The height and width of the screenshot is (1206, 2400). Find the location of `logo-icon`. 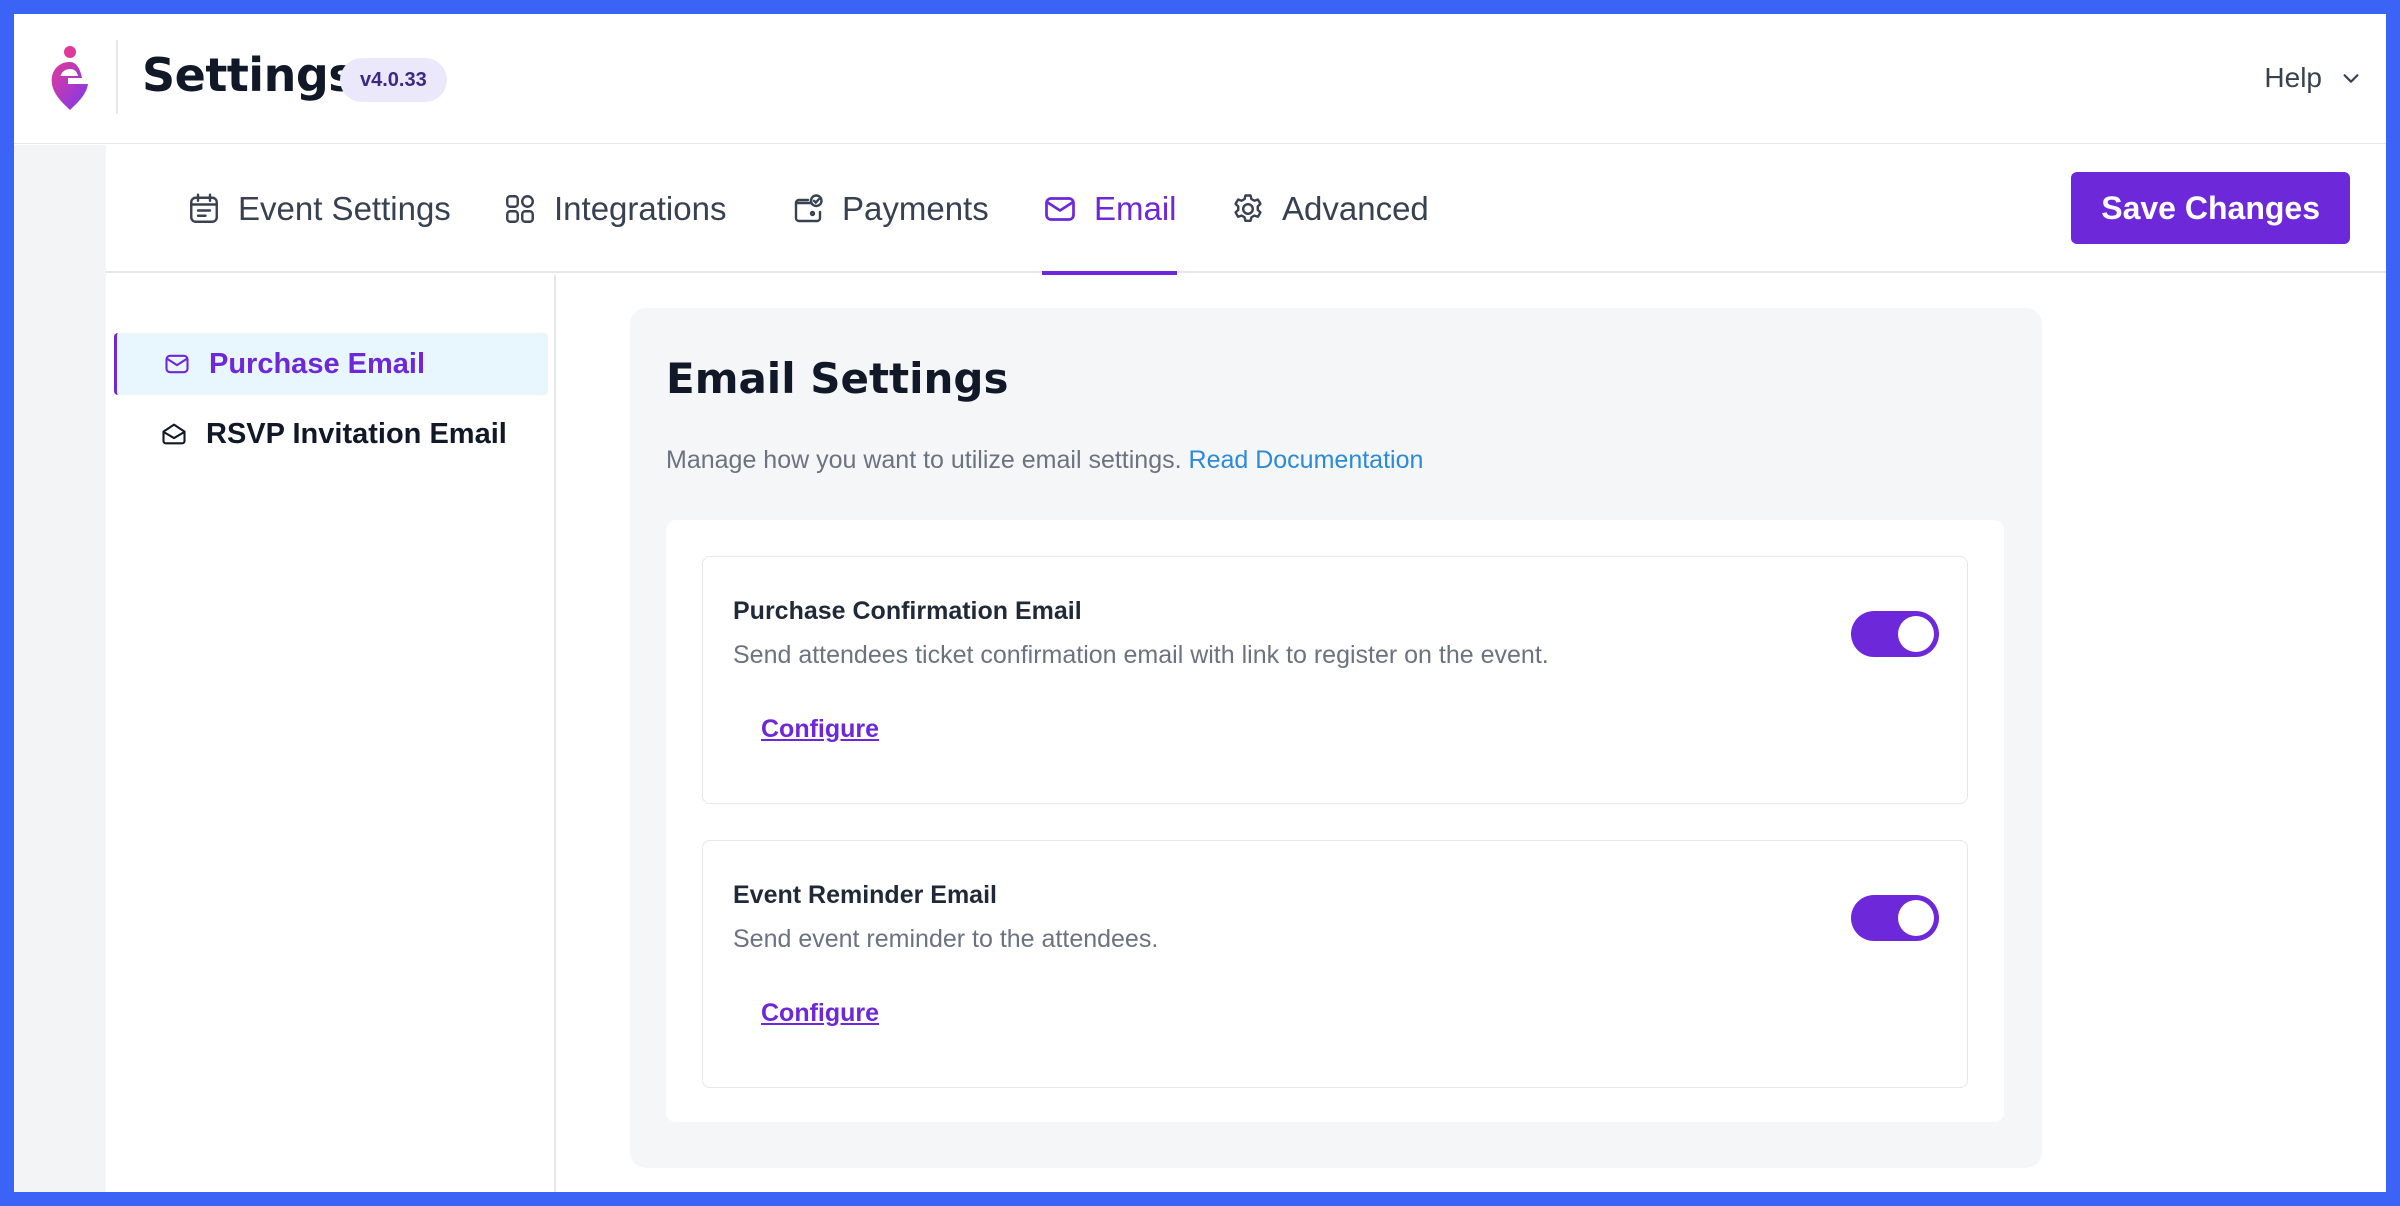

logo-icon is located at coordinates (69, 78).